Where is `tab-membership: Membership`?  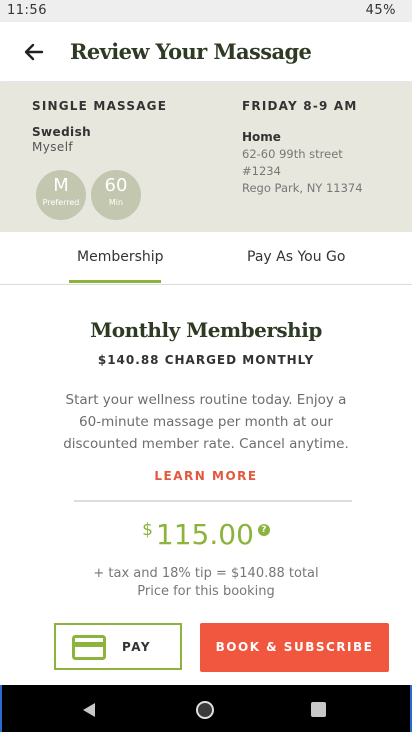
tab-membership: Membership is located at coordinates (120, 257).